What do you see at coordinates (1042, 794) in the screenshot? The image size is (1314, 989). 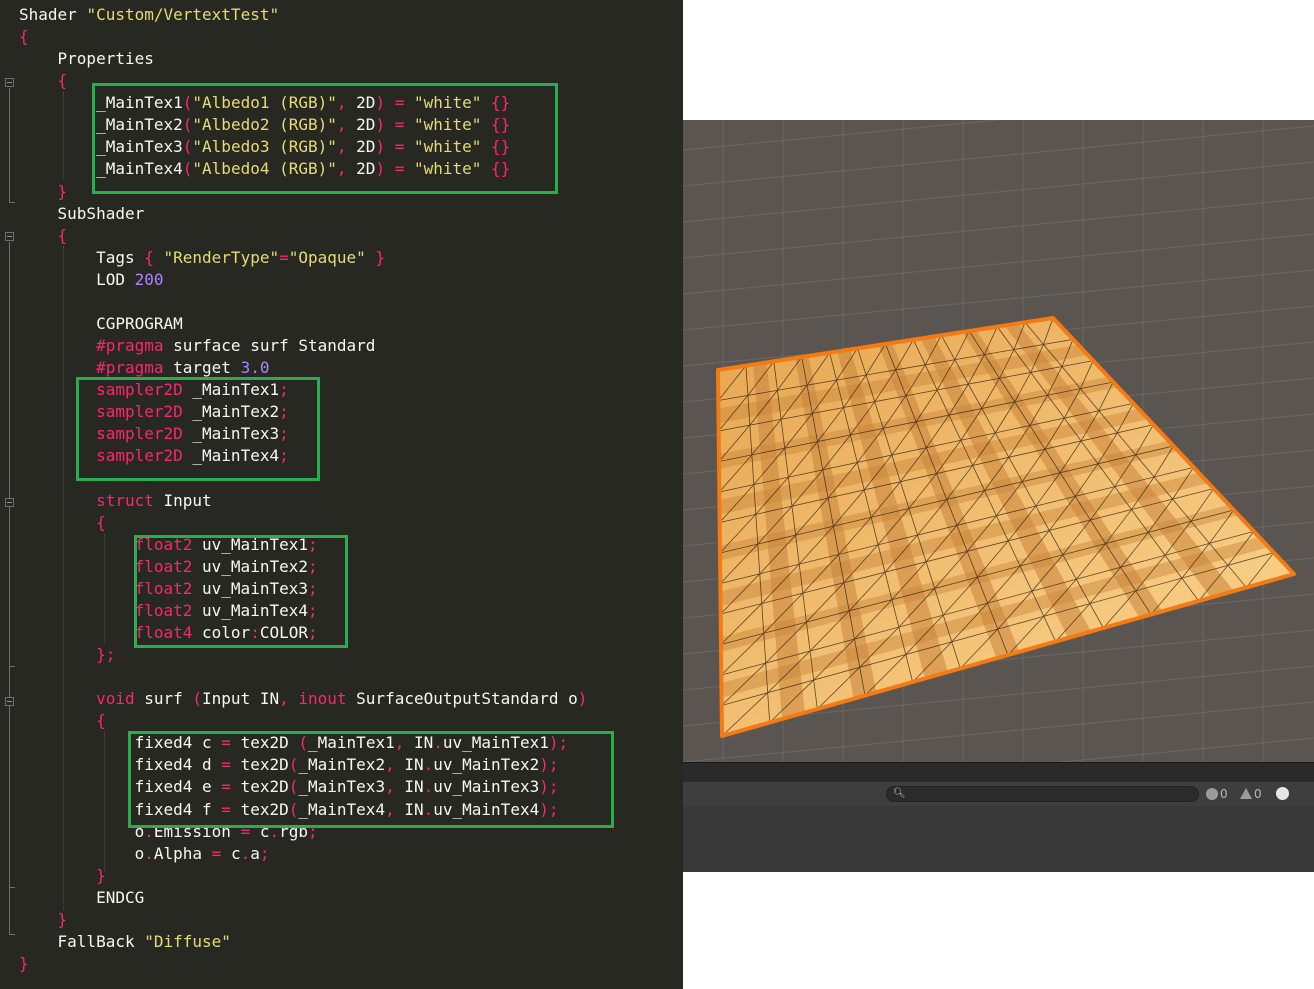 I see `console-search-input: 🔍︎` at bounding box center [1042, 794].